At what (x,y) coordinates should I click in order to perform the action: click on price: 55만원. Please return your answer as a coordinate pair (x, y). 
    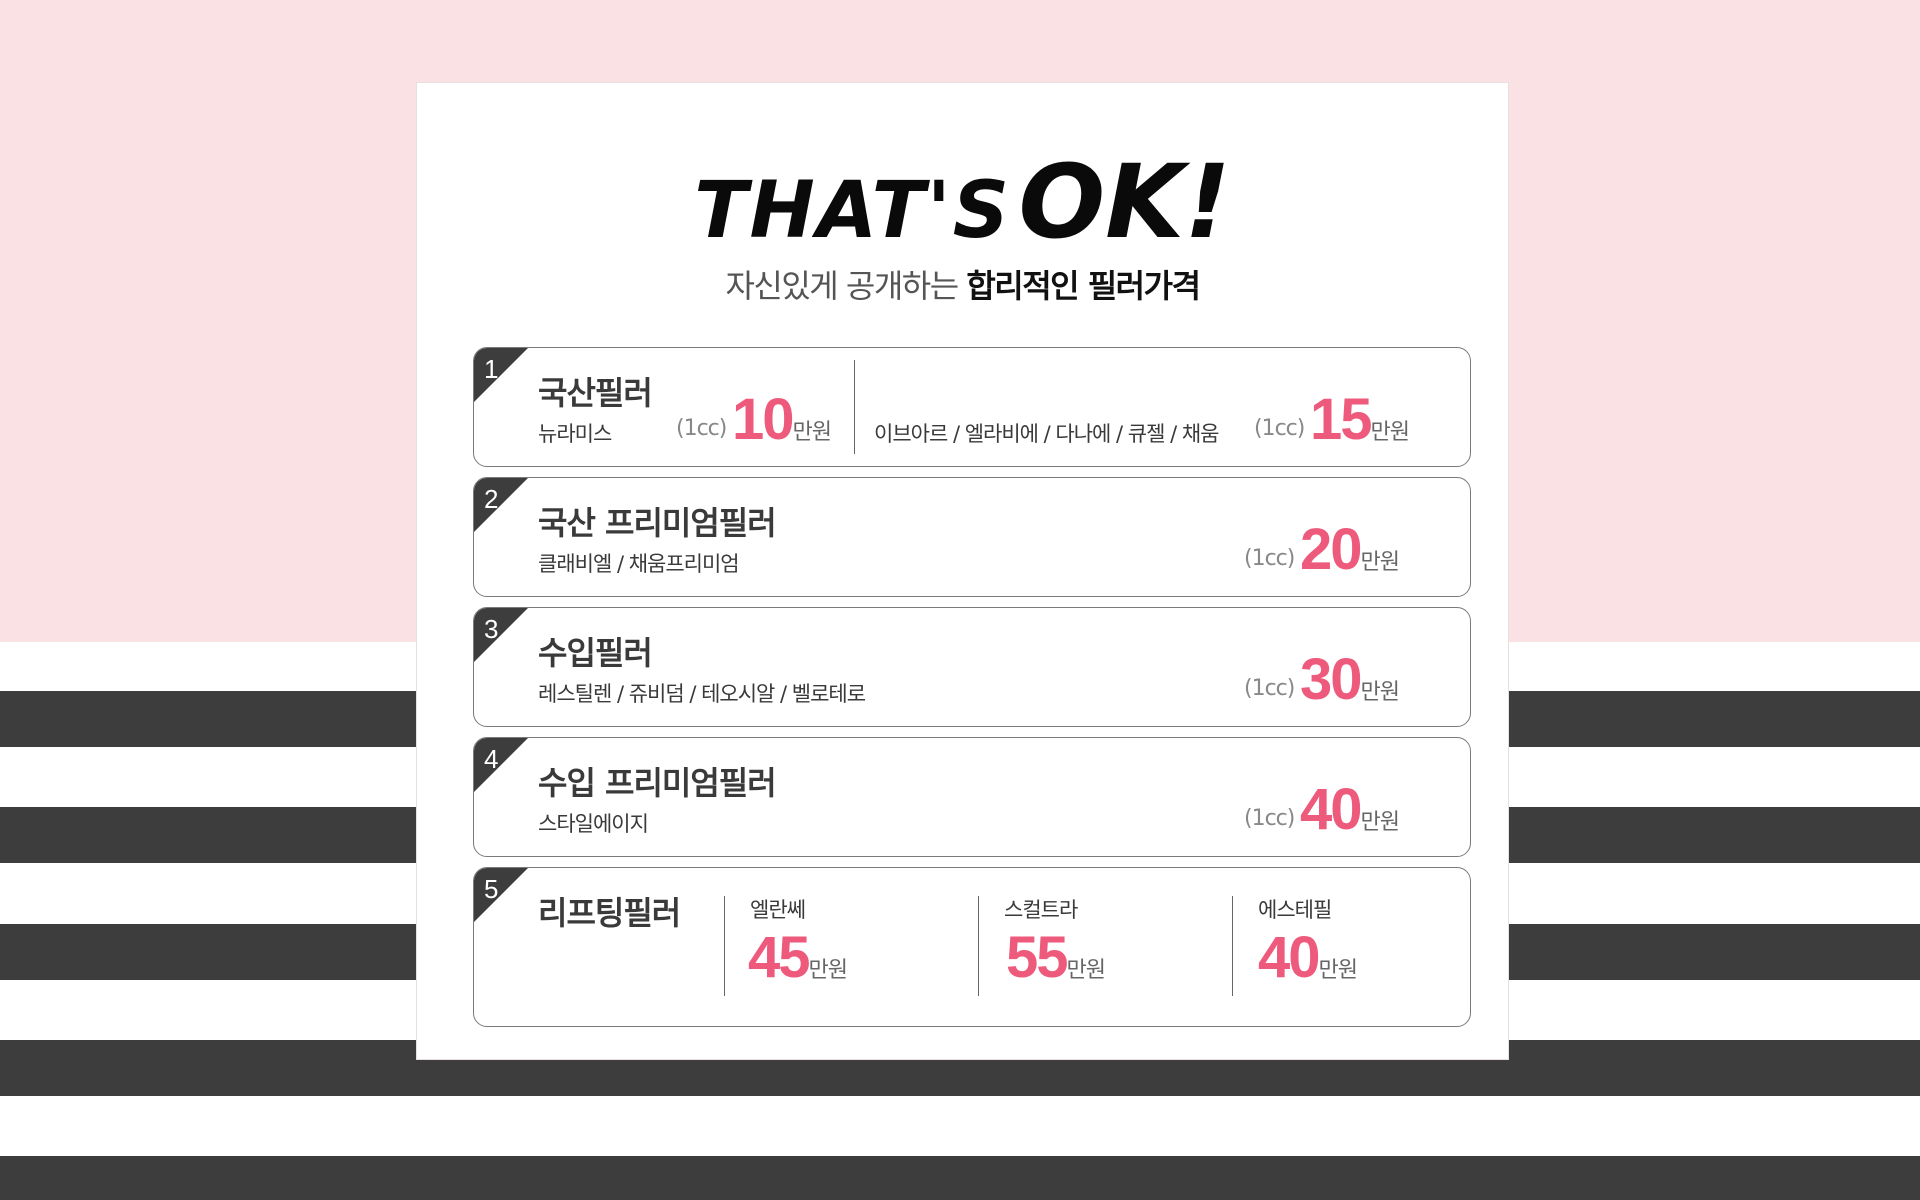
    Looking at the image, I should click on (1056, 957).